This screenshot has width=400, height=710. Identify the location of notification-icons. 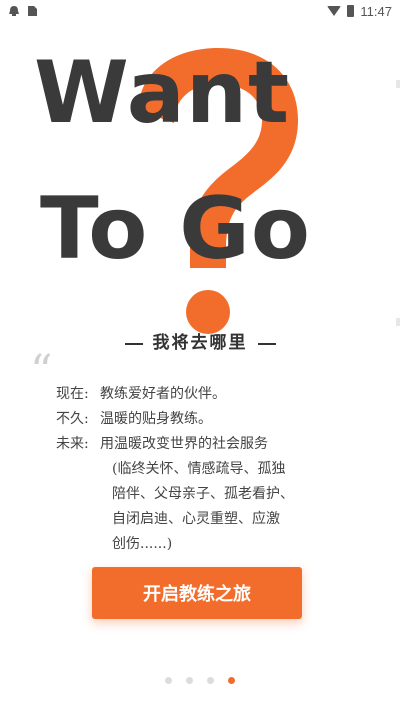
(23, 11).